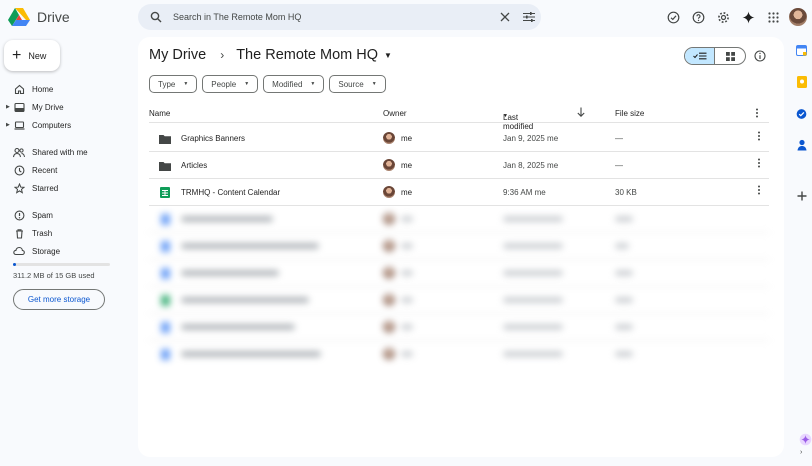 The image size is (812, 466). What do you see at coordinates (159, 113) in the screenshot?
I see `column-name: Name` at bounding box center [159, 113].